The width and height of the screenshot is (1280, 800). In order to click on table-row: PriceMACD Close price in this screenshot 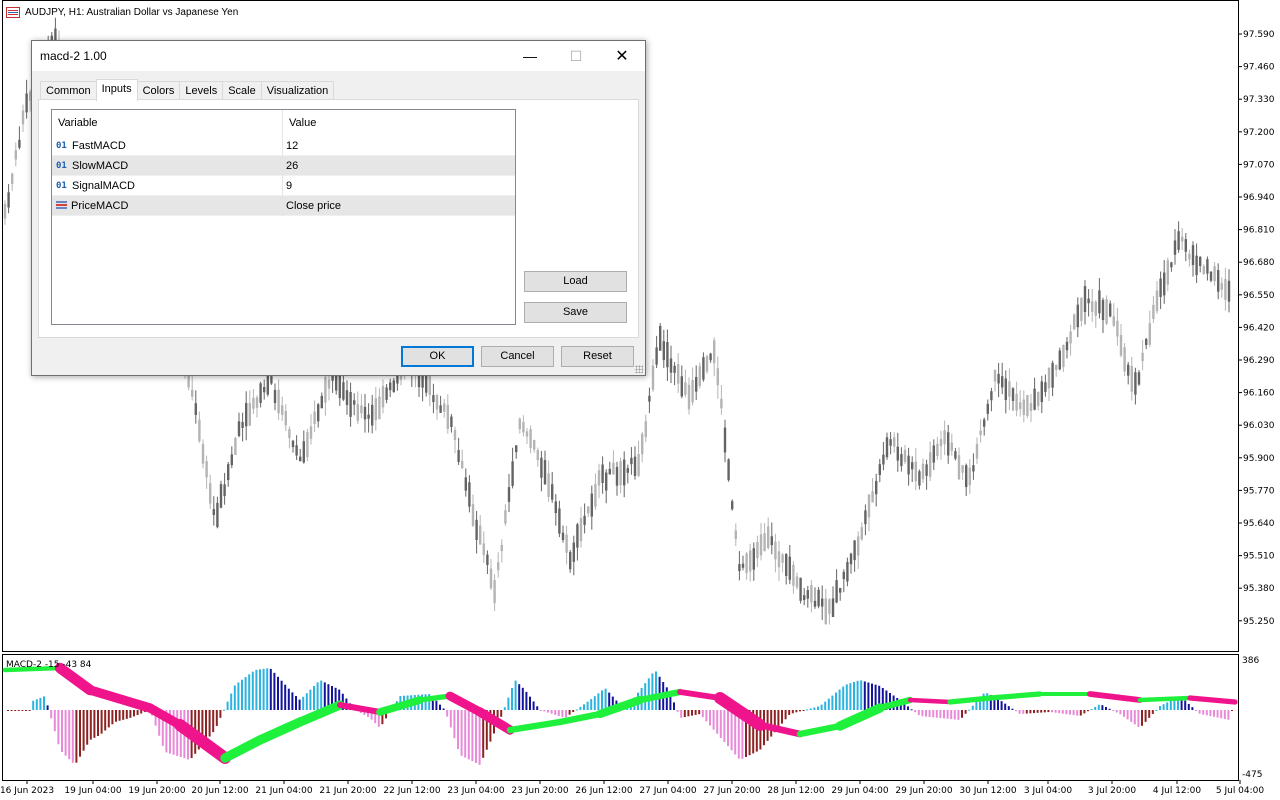, I will do `click(283, 205)`.